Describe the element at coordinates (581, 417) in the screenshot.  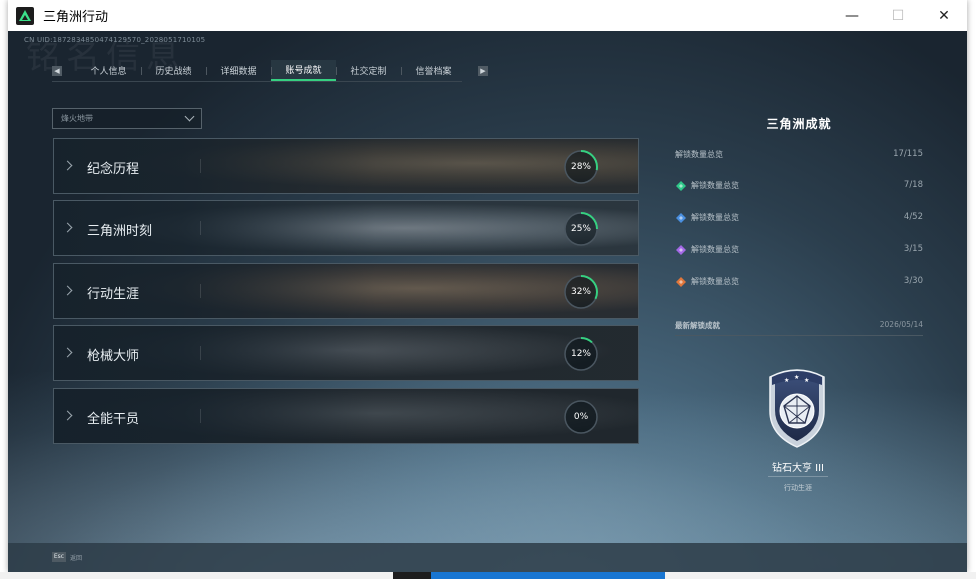
I see `progress-percent: 0%` at that location.